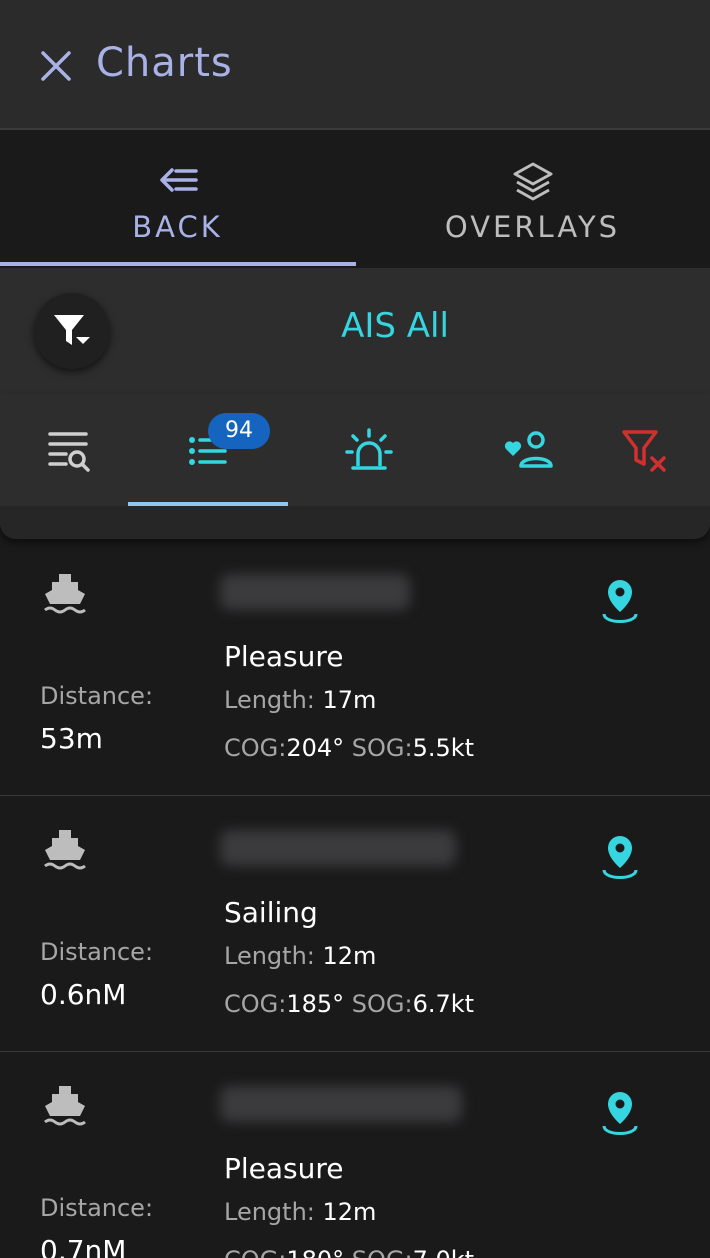 Image resolution: width=710 pixels, height=1258 pixels. I want to click on tab-bar: BACK OVERLAYS, so click(355, 200).